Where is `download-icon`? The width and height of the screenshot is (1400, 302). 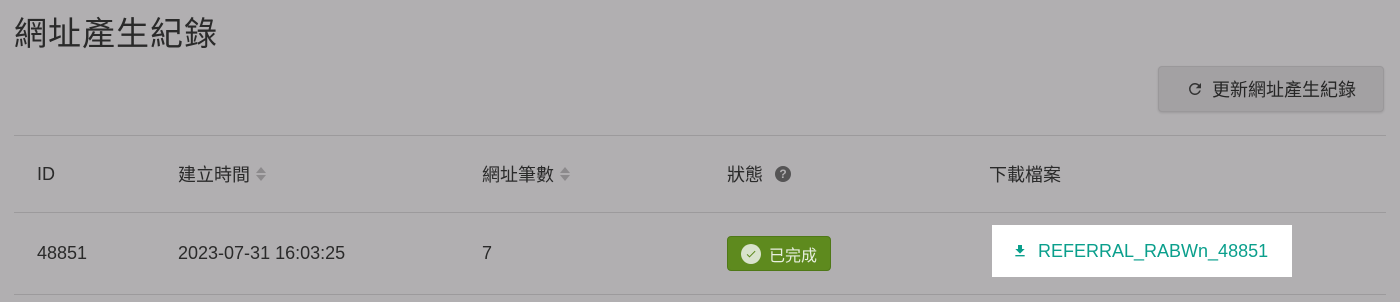 download-icon is located at coordinates (1020, 251).